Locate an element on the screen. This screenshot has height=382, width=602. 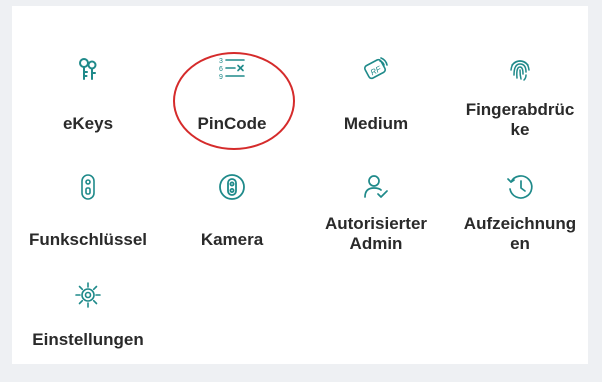
tile-aufzeichnungen: Aufzeichnung en is located at coordinates (520, 211).